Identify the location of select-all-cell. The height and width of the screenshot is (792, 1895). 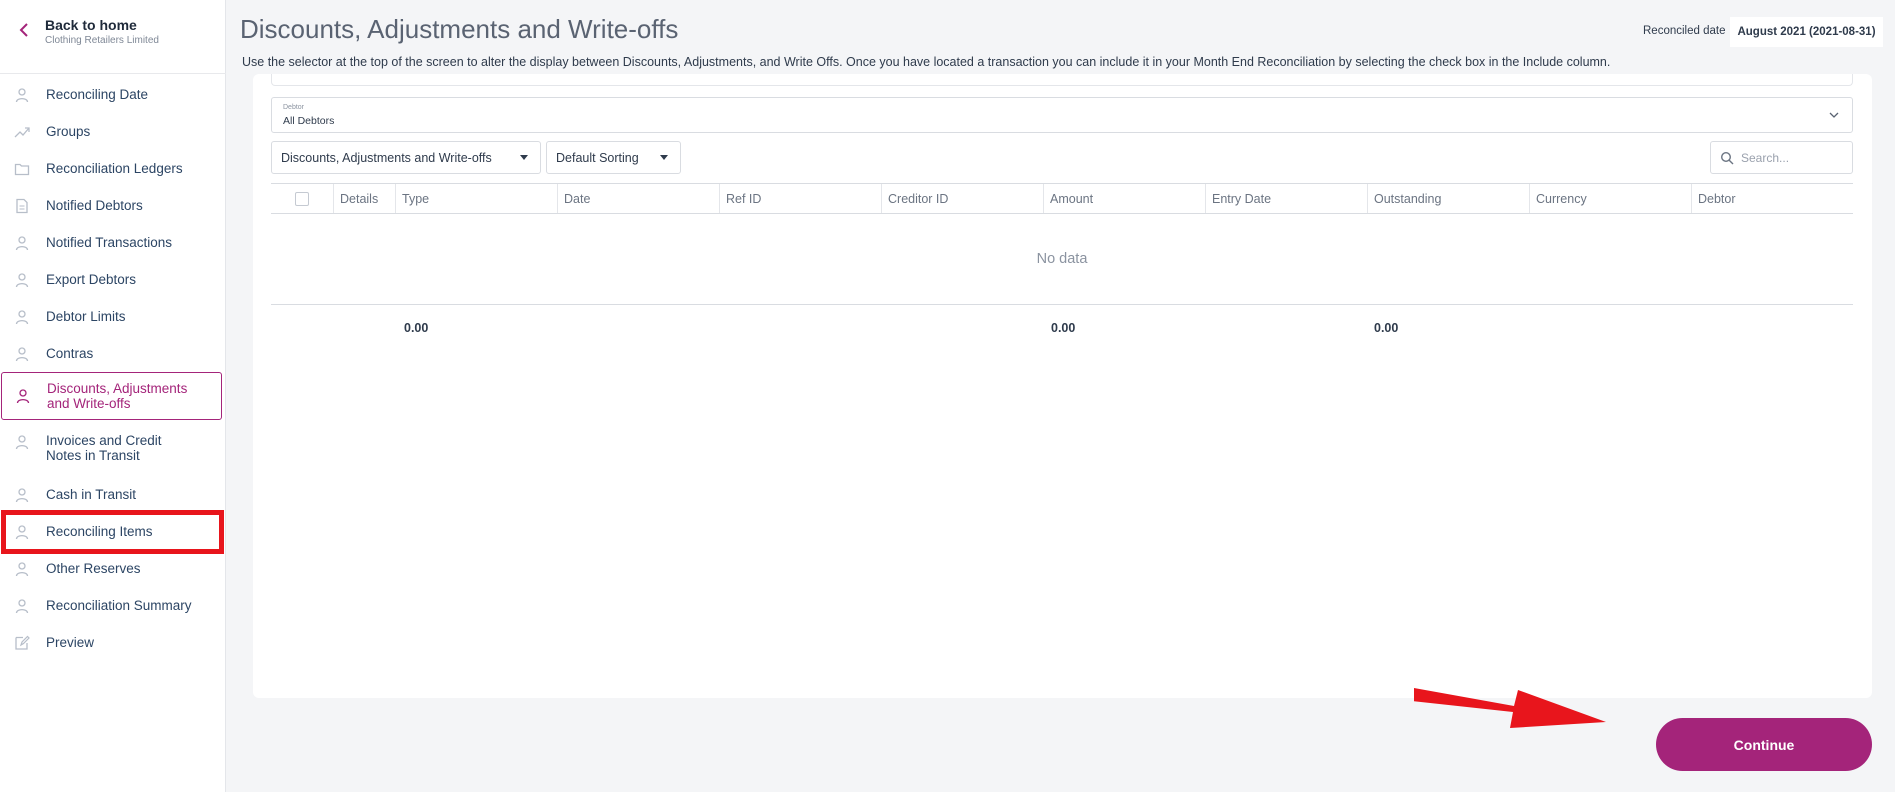
(302, 198).